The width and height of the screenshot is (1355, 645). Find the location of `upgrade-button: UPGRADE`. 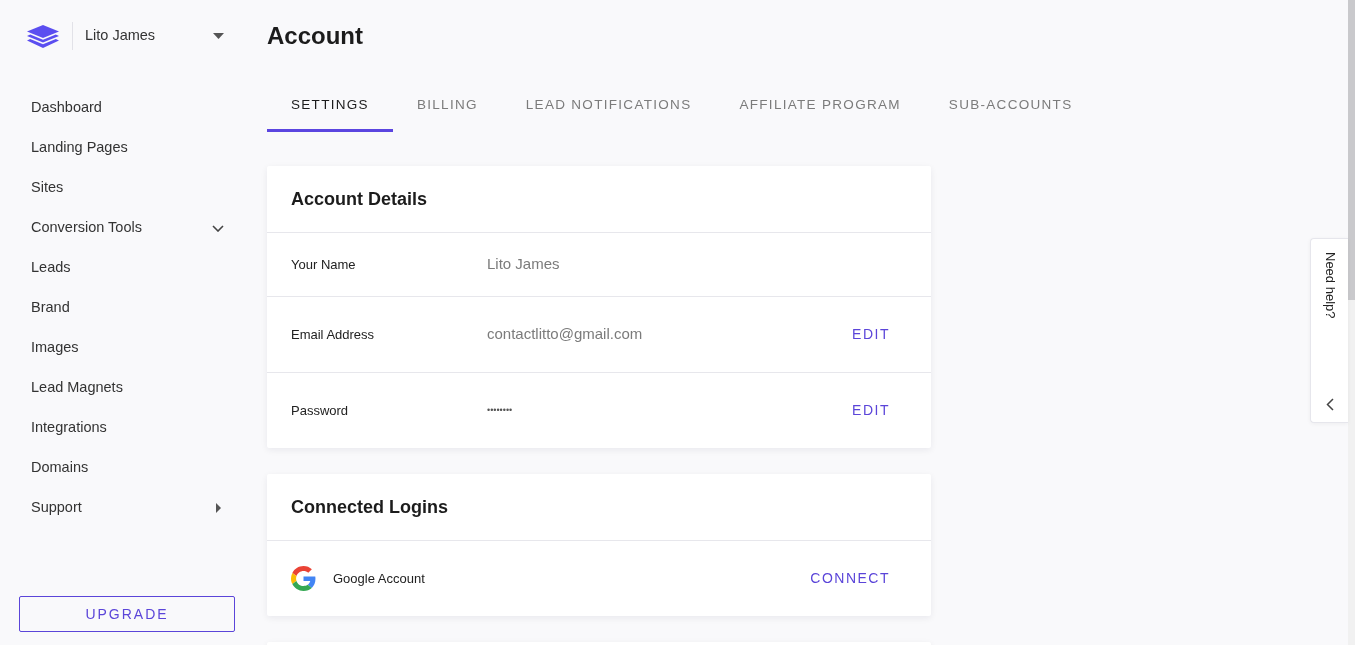

upgrade-button: UPGRADE is located at coordinates (127, 614).